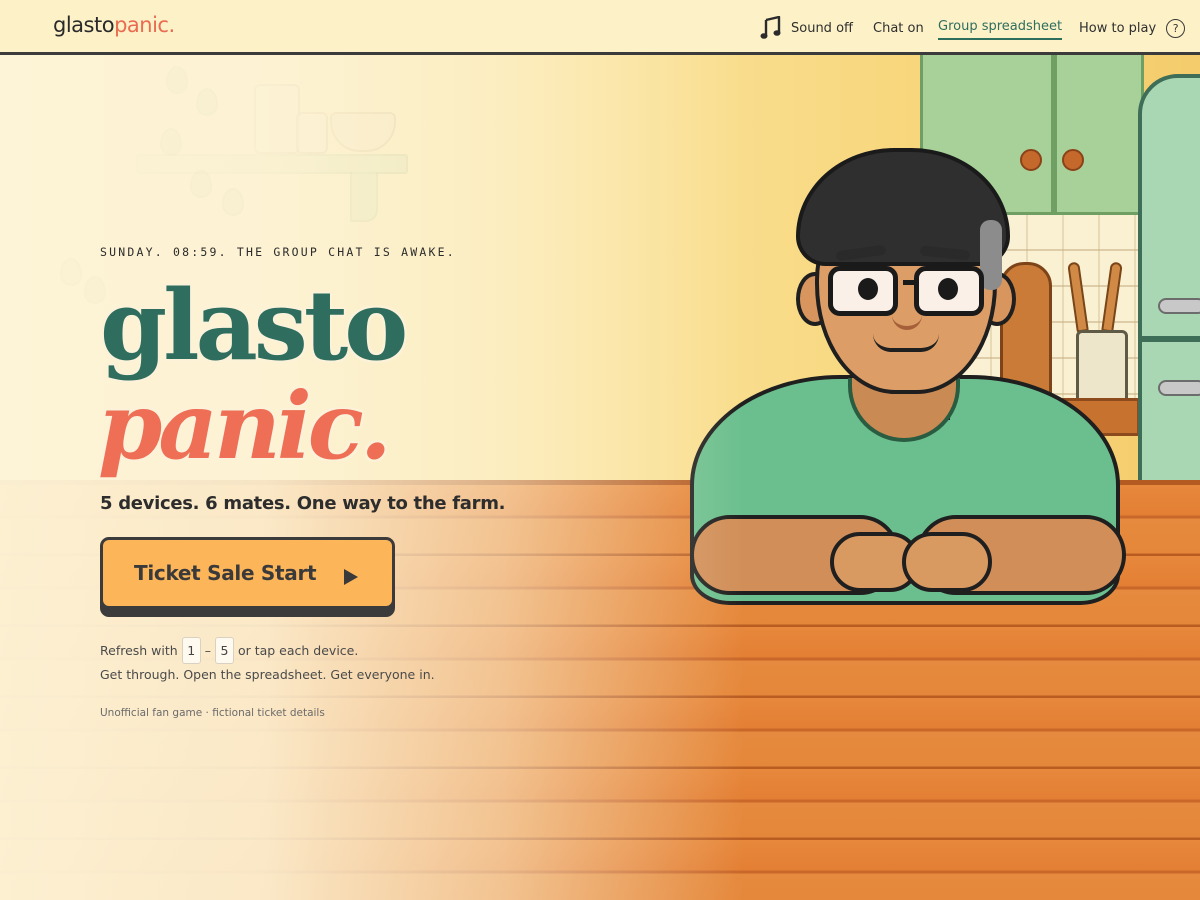 The width and height of the screenshot is (1200, 900). Describe the element at coordinates (224, 650) in the screenshot. I see `key-badge-5: 5` at that location.